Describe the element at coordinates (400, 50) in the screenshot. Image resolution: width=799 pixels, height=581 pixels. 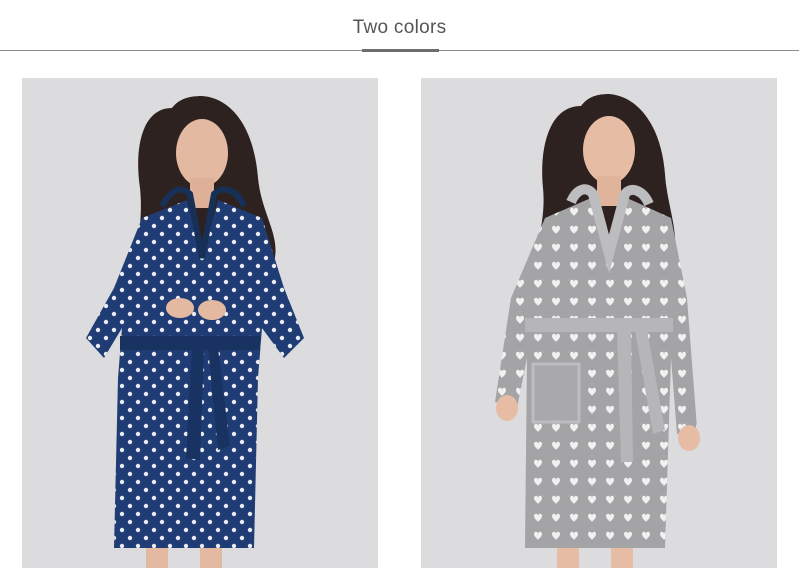
I see `divider-accent` at that location.